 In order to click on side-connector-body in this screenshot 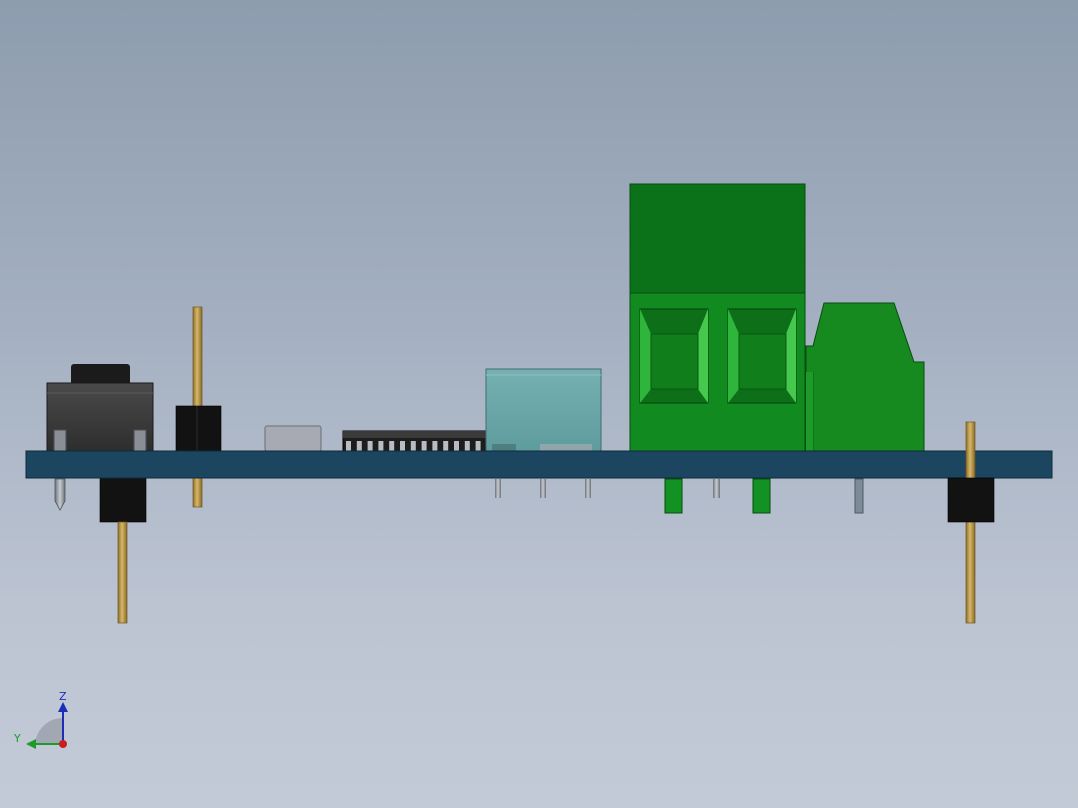, I will do `click(865, 377)`.